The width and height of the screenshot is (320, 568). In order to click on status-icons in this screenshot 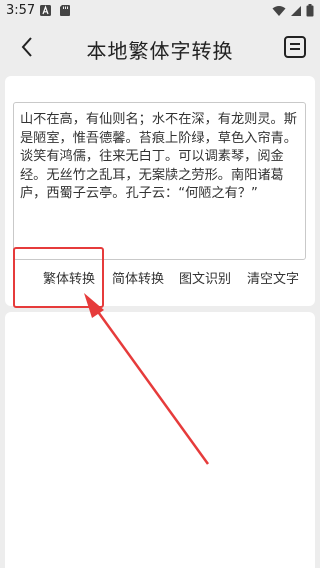, I will do `click(293, 10)`.